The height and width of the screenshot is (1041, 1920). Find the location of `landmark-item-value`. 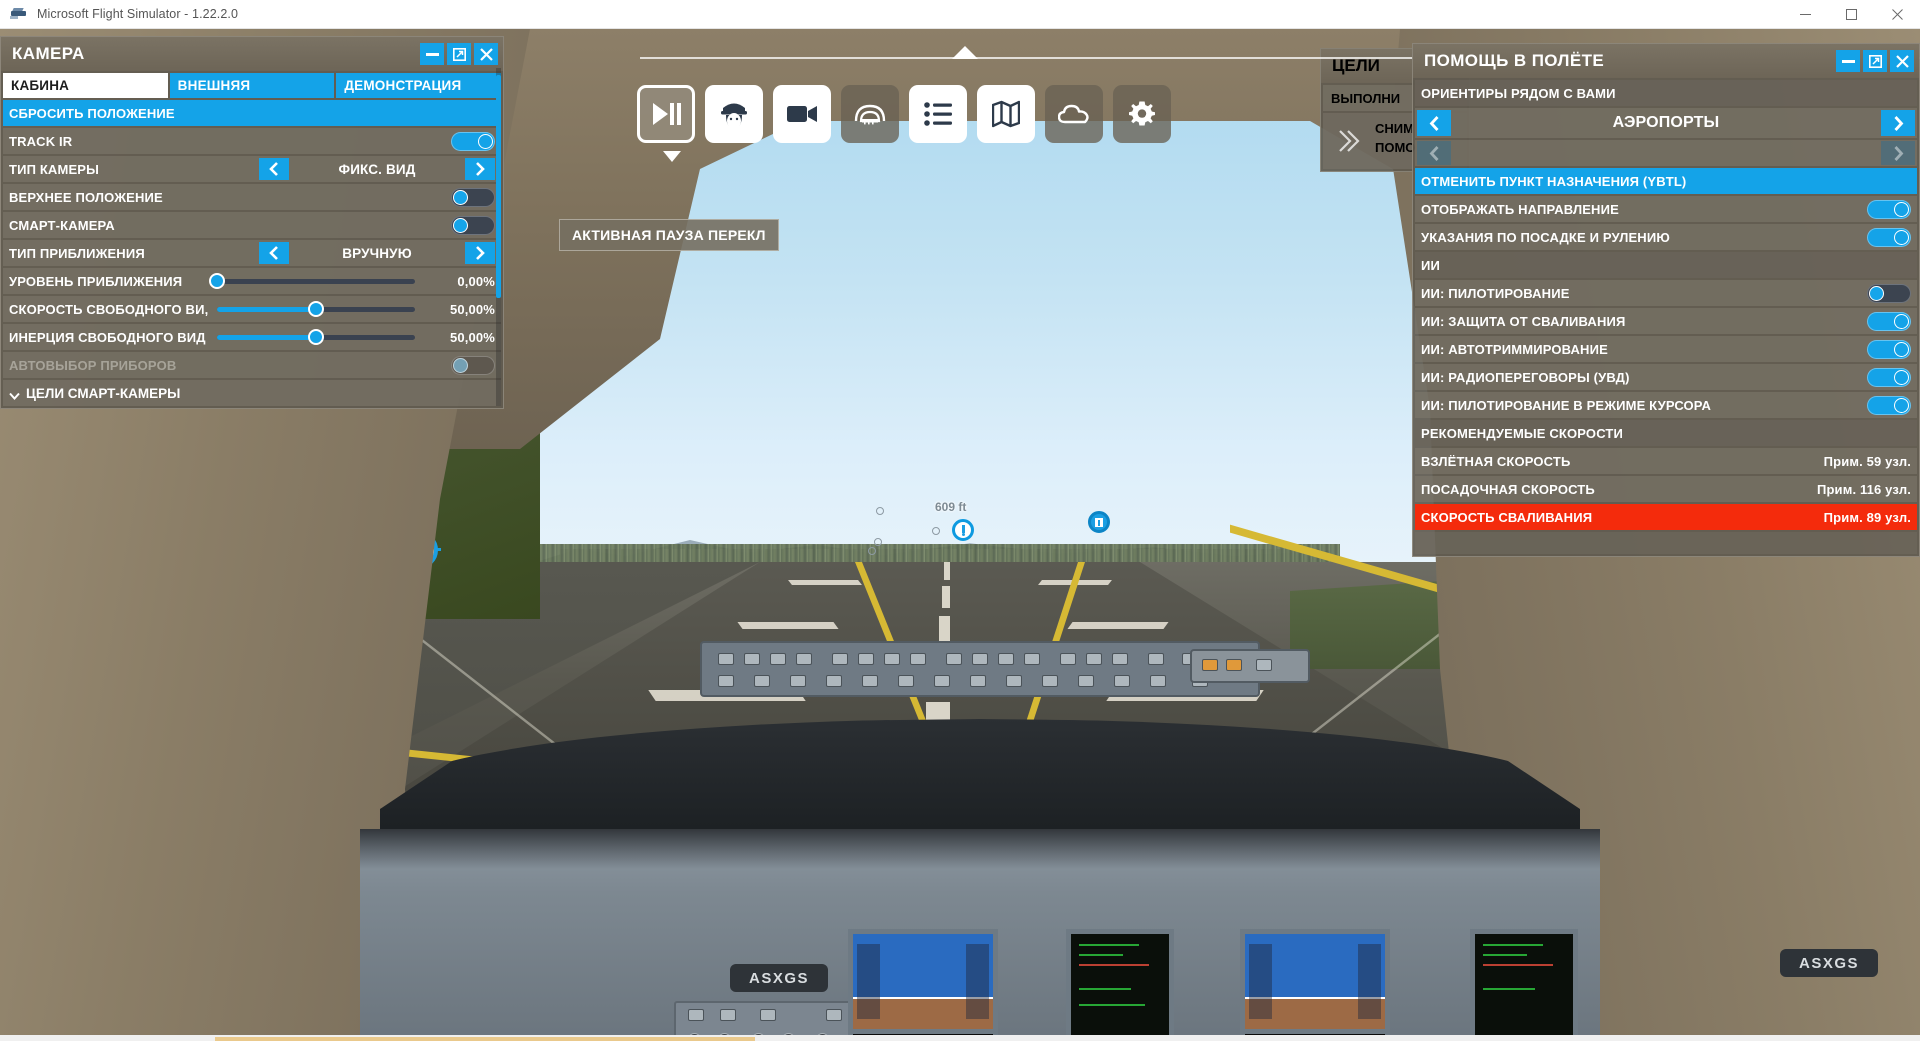

landmark-item-value is located at coordinates (1666, 153).